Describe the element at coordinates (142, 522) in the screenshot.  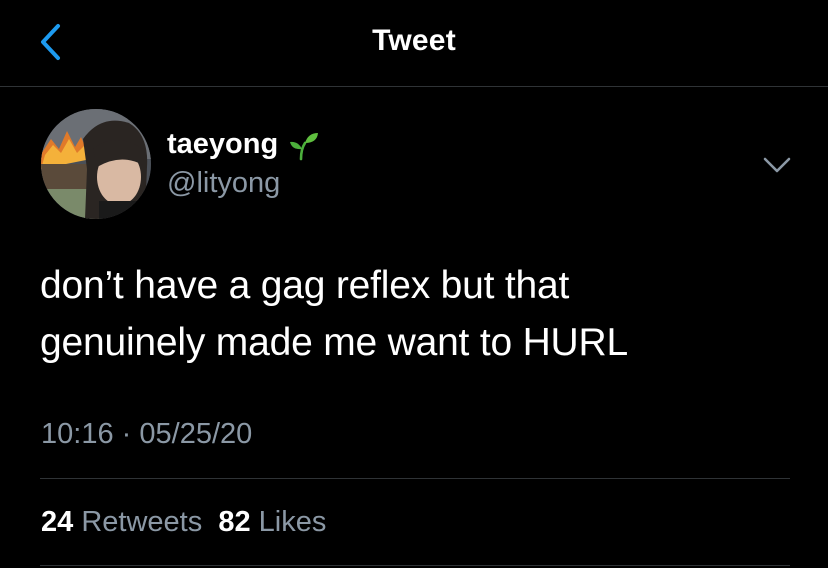
I see `retweets-label: Retweets` at that location.